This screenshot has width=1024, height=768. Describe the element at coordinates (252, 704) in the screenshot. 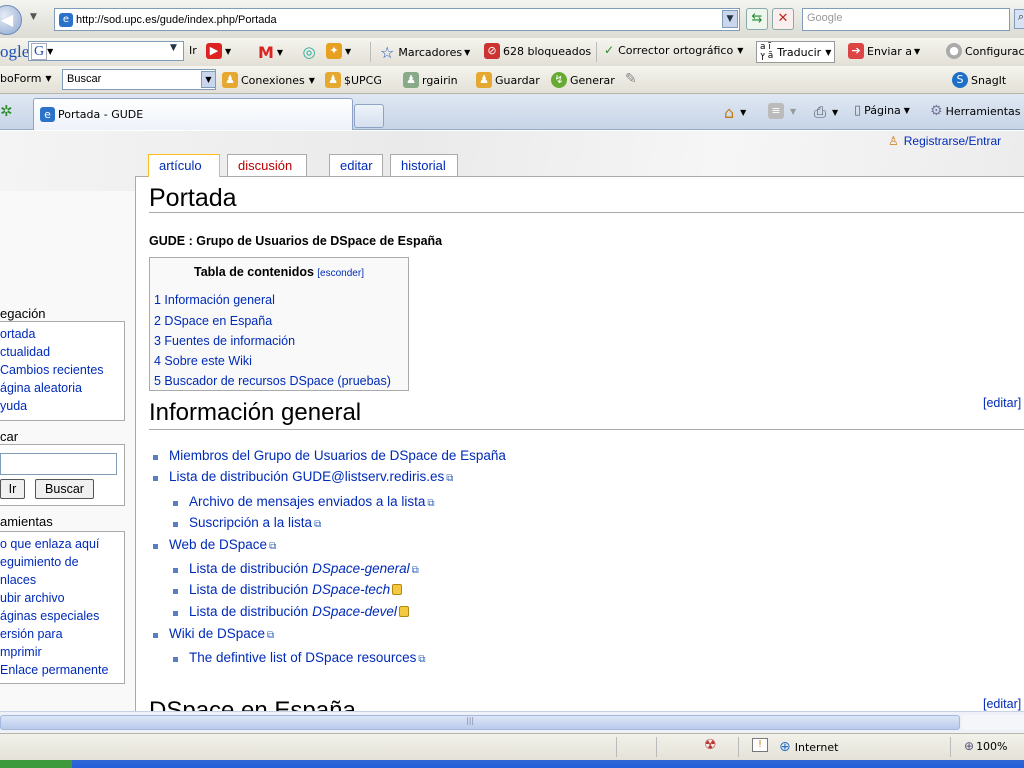

I see `section-heading: DSpace en España` at that location.